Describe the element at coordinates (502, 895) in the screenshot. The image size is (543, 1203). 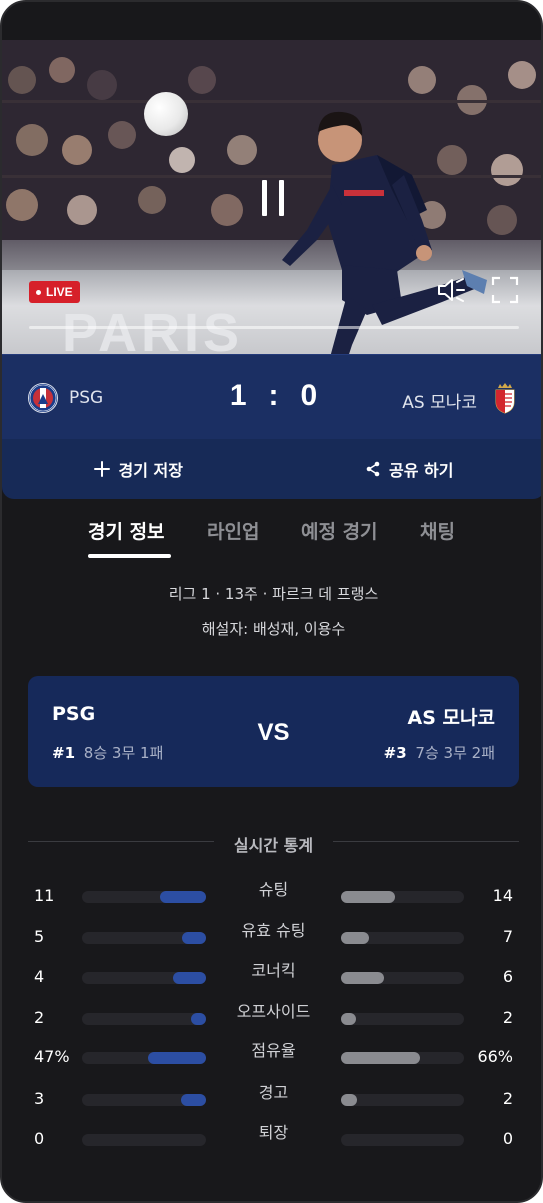
I see `stat-away-value: 14` at that location.